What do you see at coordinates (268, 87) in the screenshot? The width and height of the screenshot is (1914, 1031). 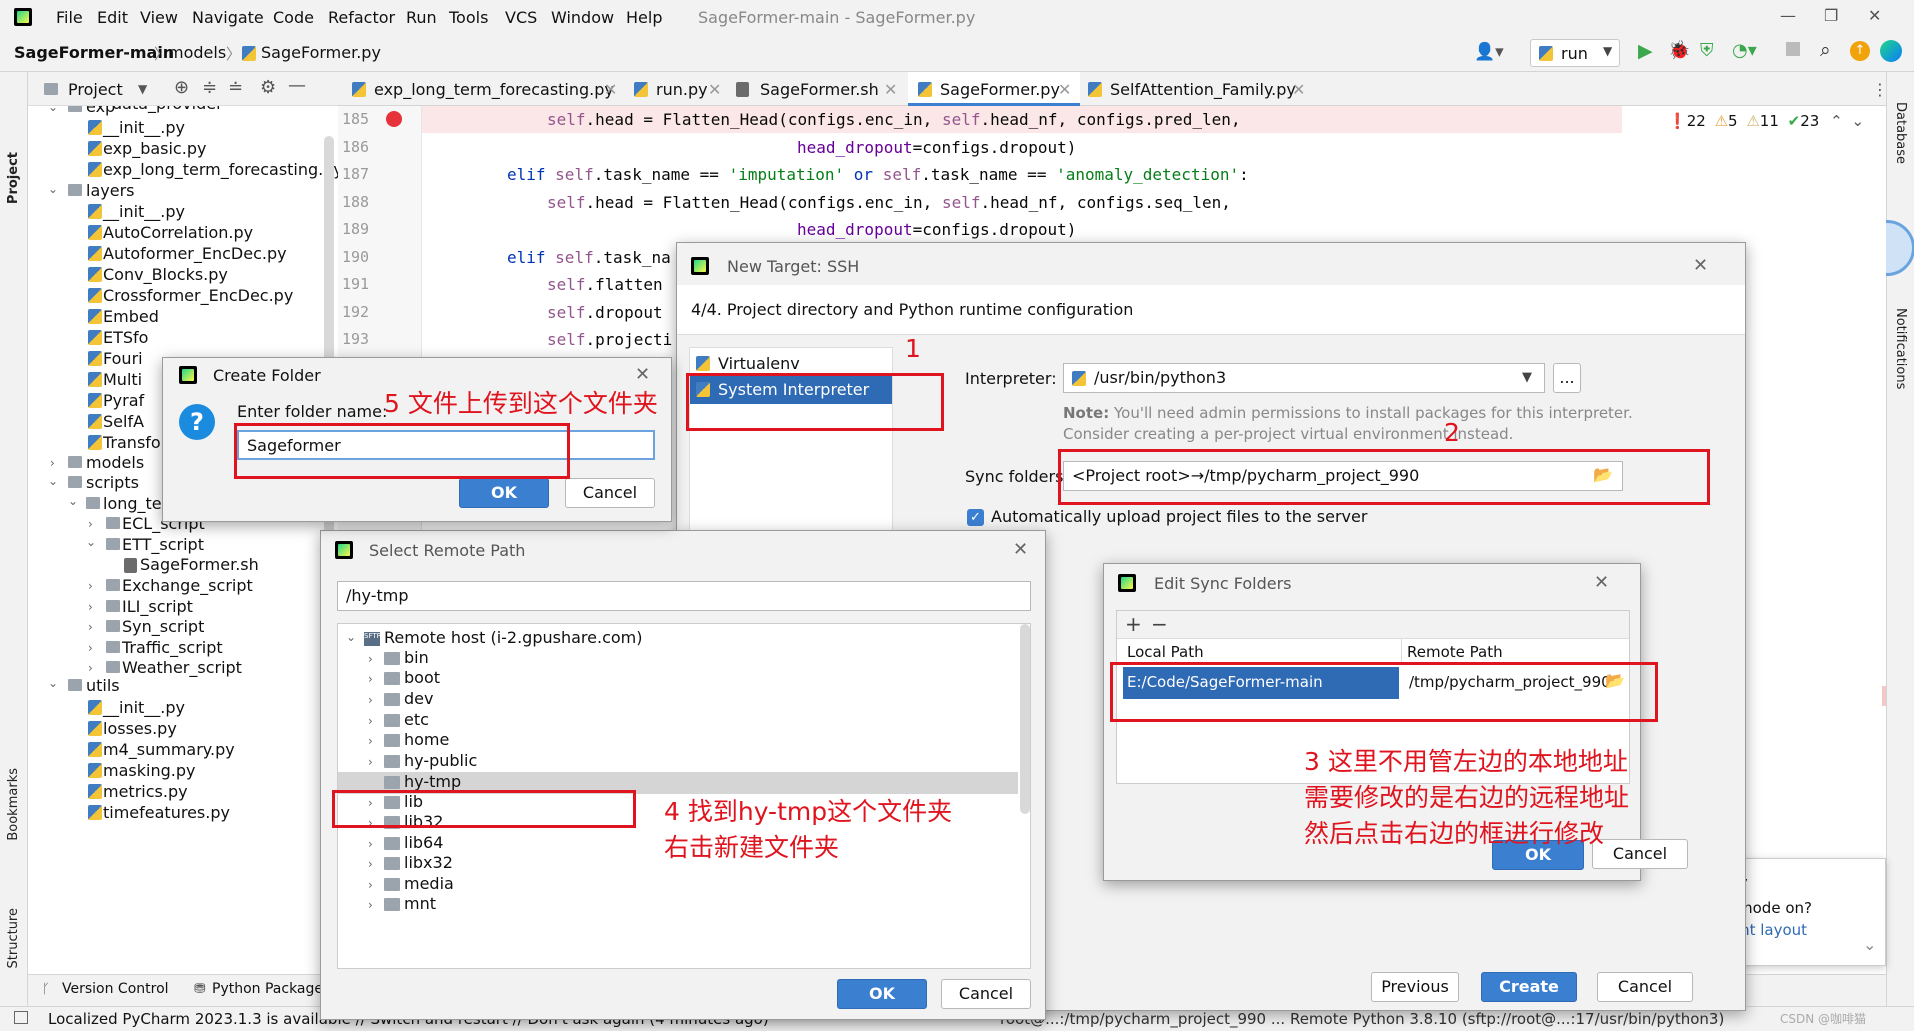 I see `gear-icon: ⚙` at bounding box center [268, 87].